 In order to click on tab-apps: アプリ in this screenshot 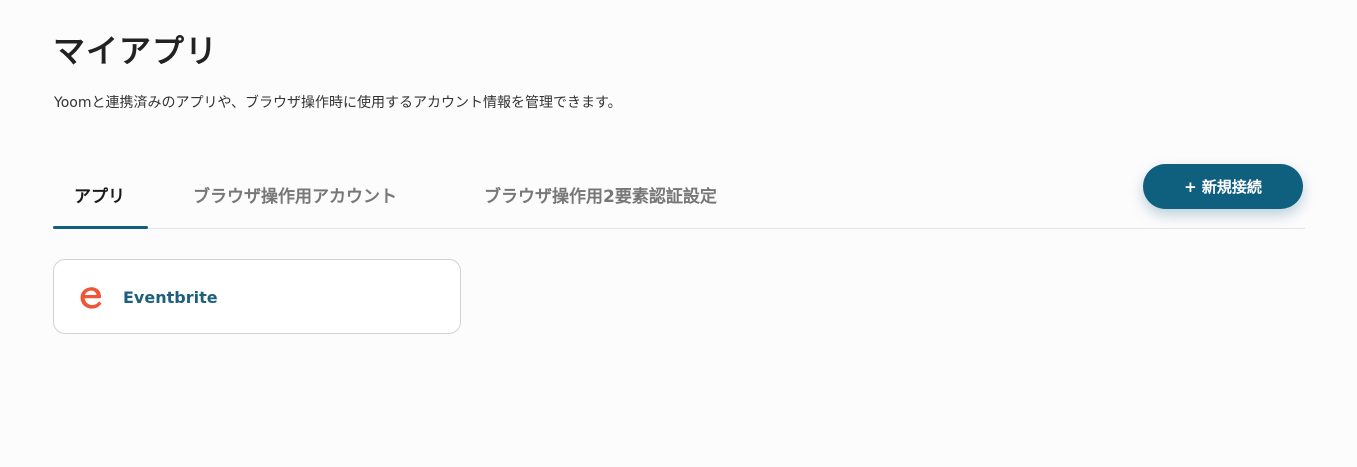, I will do `click(99, 204)`.